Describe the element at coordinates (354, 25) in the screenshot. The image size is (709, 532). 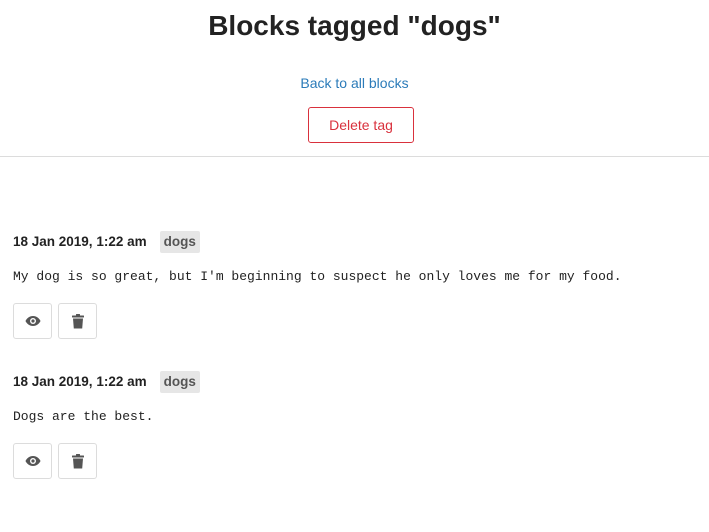
I see `page-title: Blocks tagged "dogs"` at that location.